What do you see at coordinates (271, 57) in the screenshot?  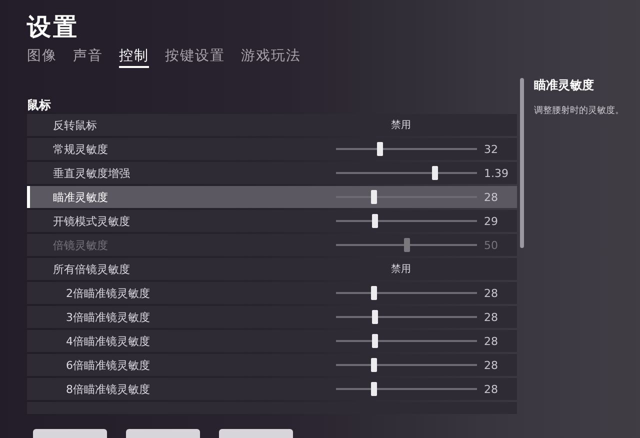 I see `tab: 游戏玩法` at bounding box center [271, 57].